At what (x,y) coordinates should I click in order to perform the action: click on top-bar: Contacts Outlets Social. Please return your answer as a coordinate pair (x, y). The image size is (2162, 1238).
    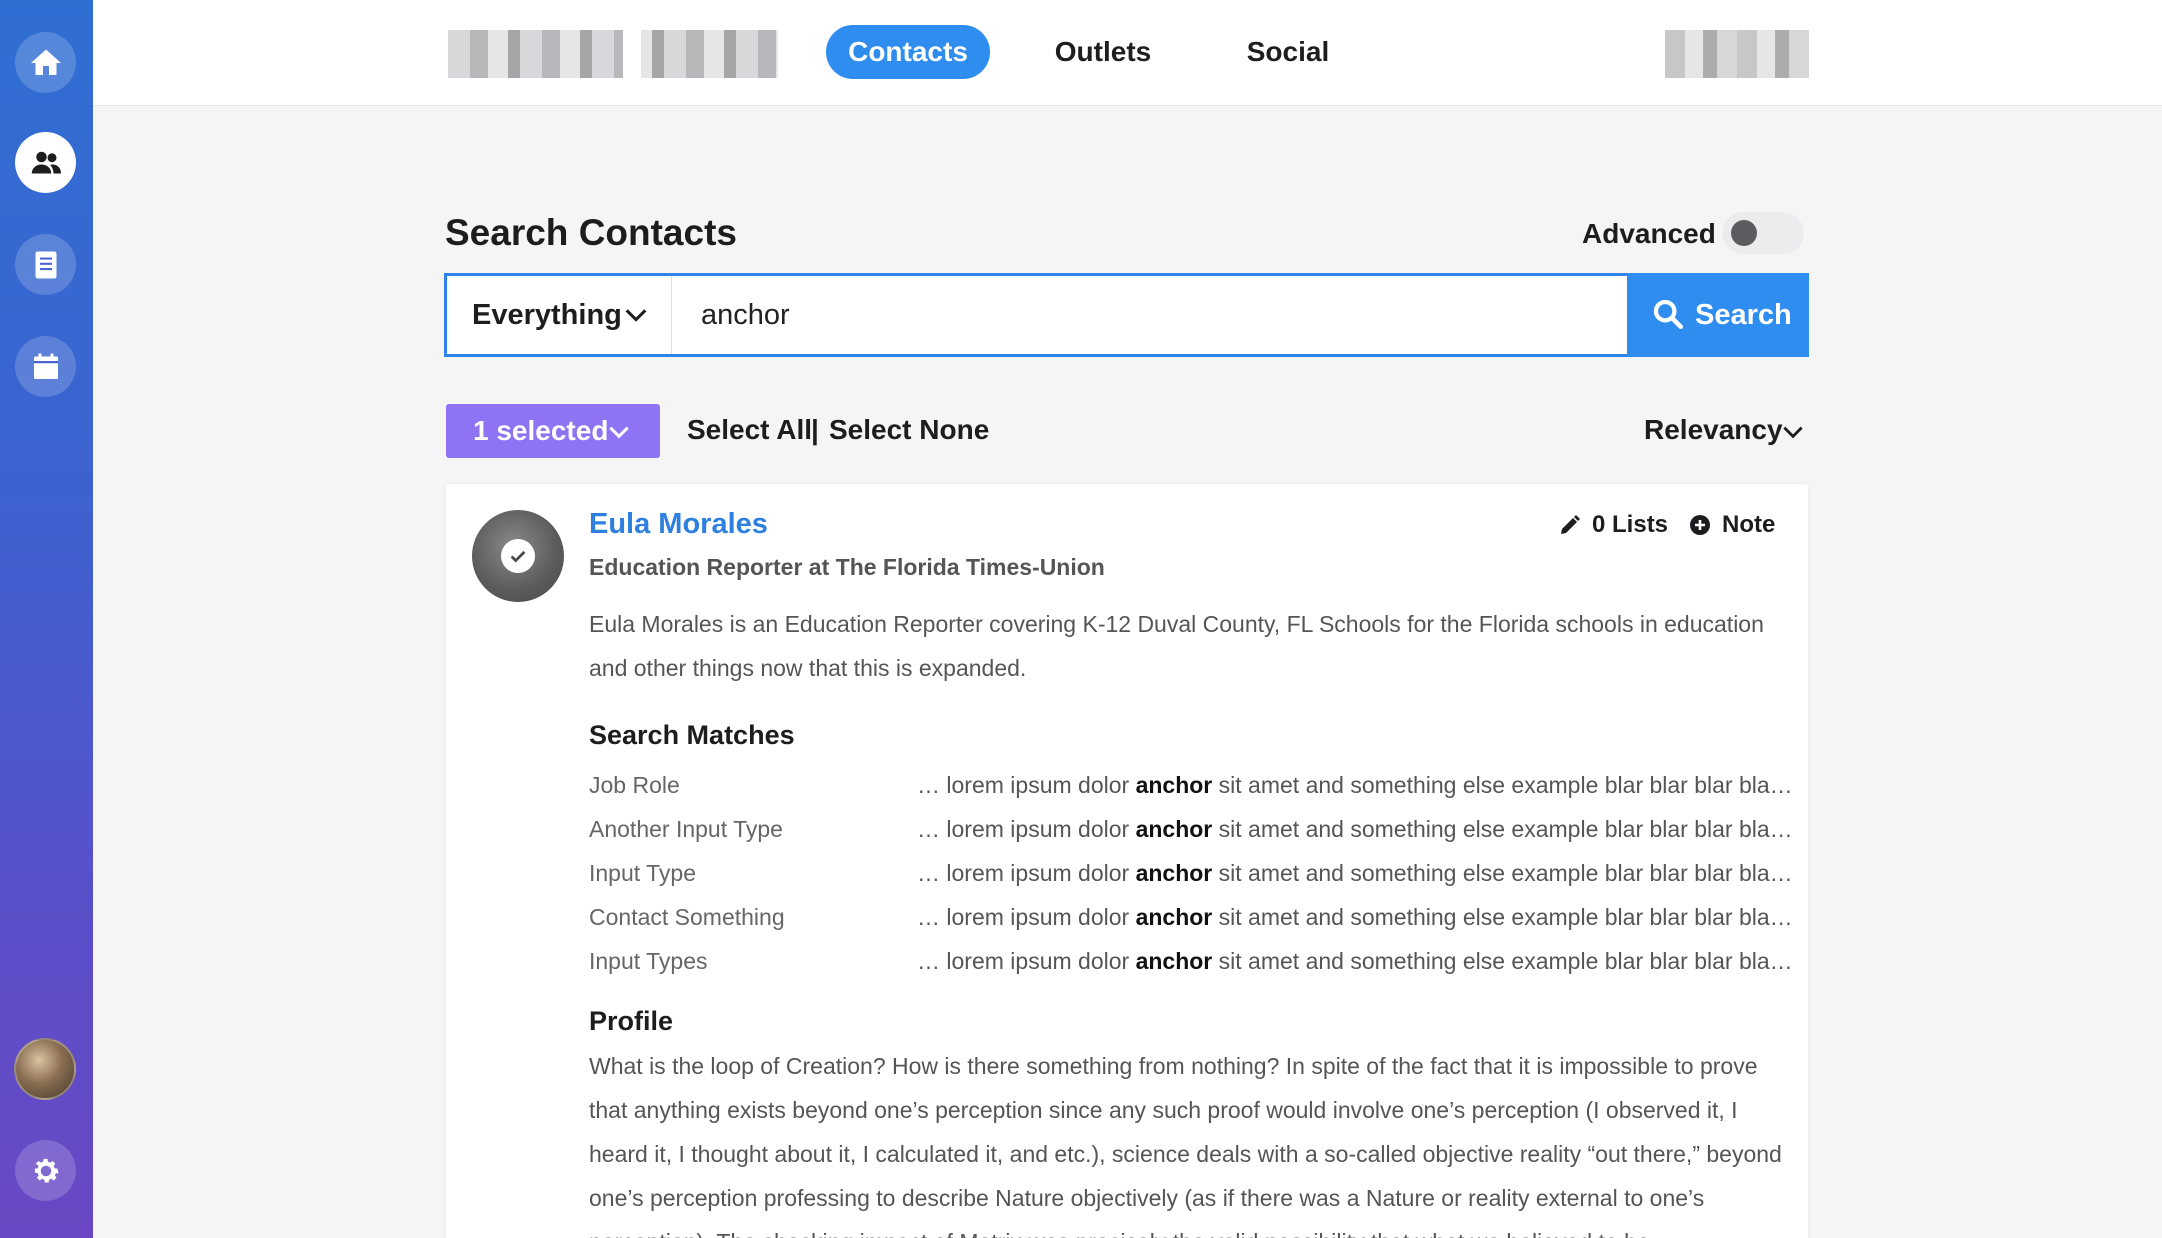
    Looking at the image, I should click on (1127, 53).